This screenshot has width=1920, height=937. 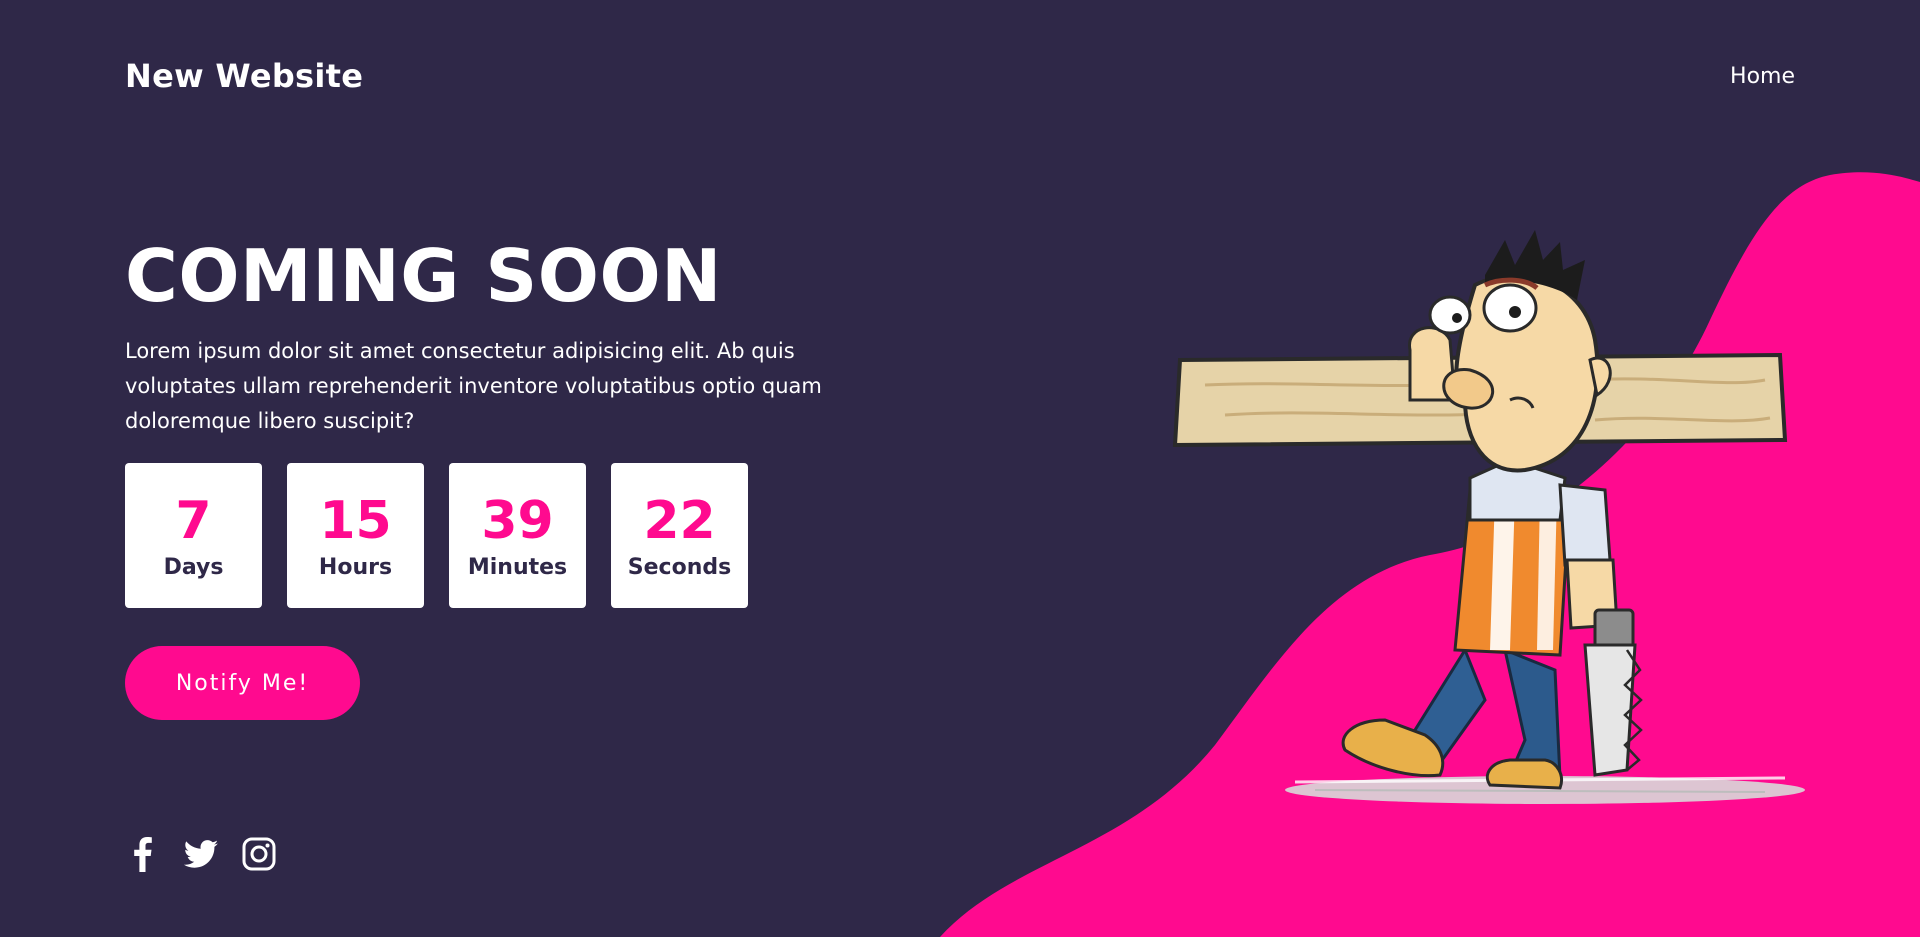 I want to click on countdown-minutes-label: Minutes, so click(x=517, y=567).